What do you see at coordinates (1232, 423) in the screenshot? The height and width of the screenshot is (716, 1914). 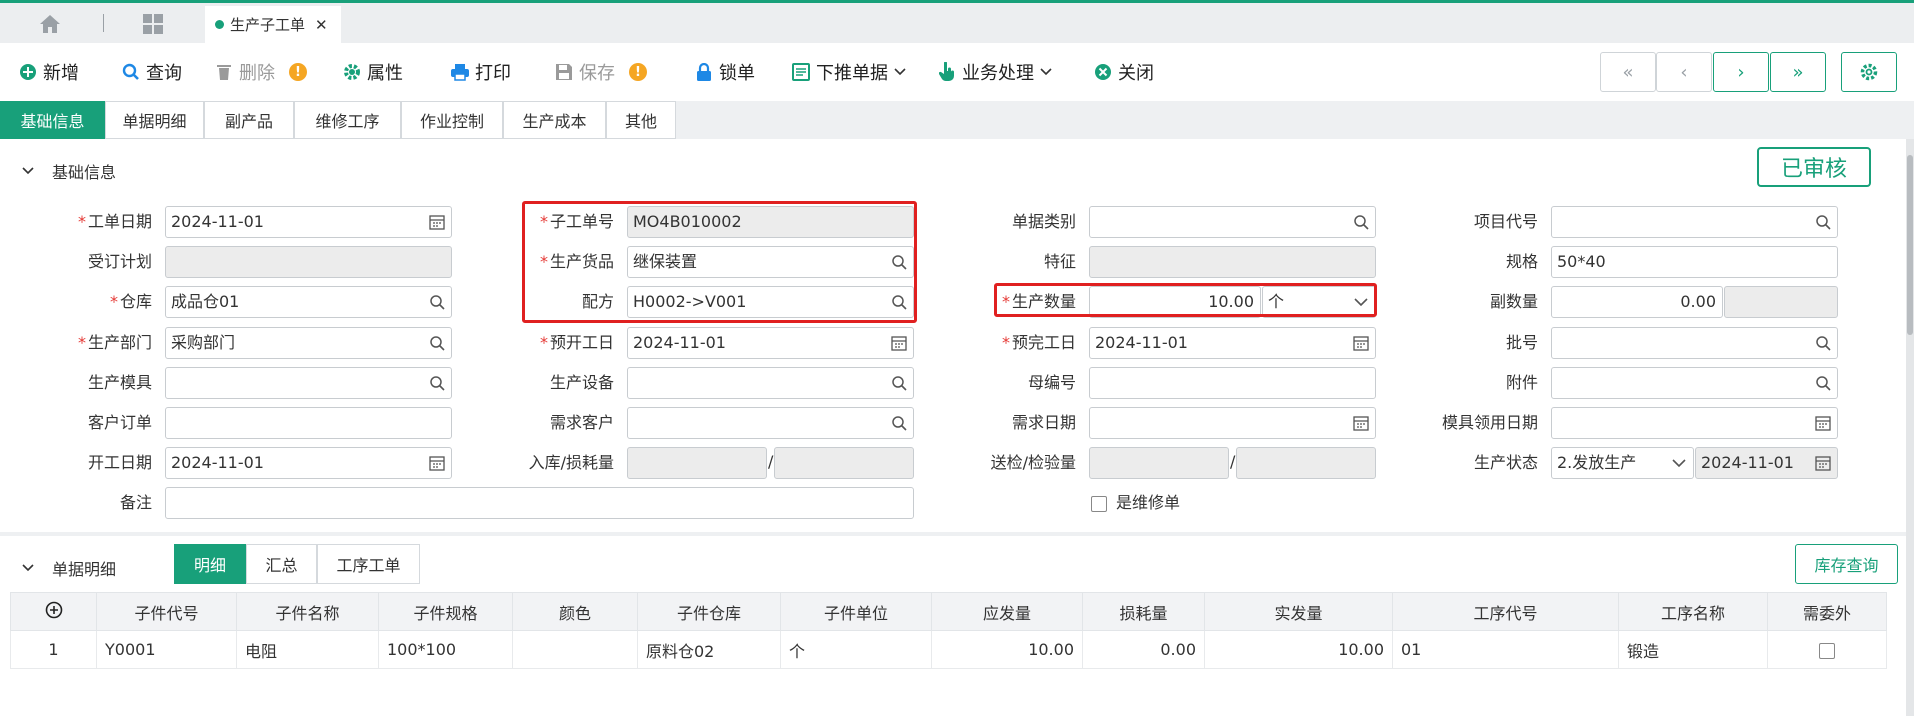 I see `demand-date-field` at bounding box center [1232, 423].